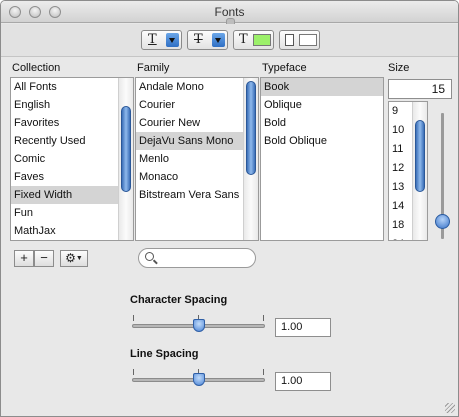 The width and height of the screenshot is (459, 417). What do you see at coordinates (322, 159) in the screenshot?
I see `typeface-list: Book Oblique Bold Bold Oblique` at bounding box center [322, 159].